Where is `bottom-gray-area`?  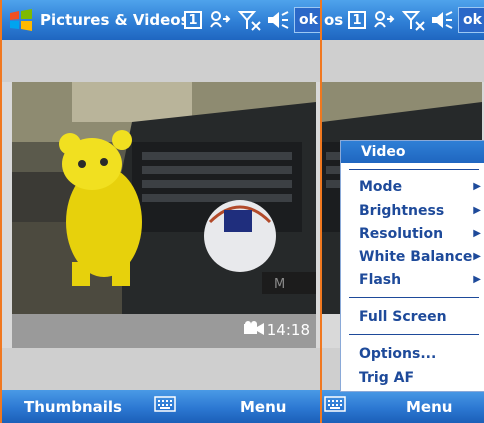
bottom-gray-area is located at coordinates (161, 369).